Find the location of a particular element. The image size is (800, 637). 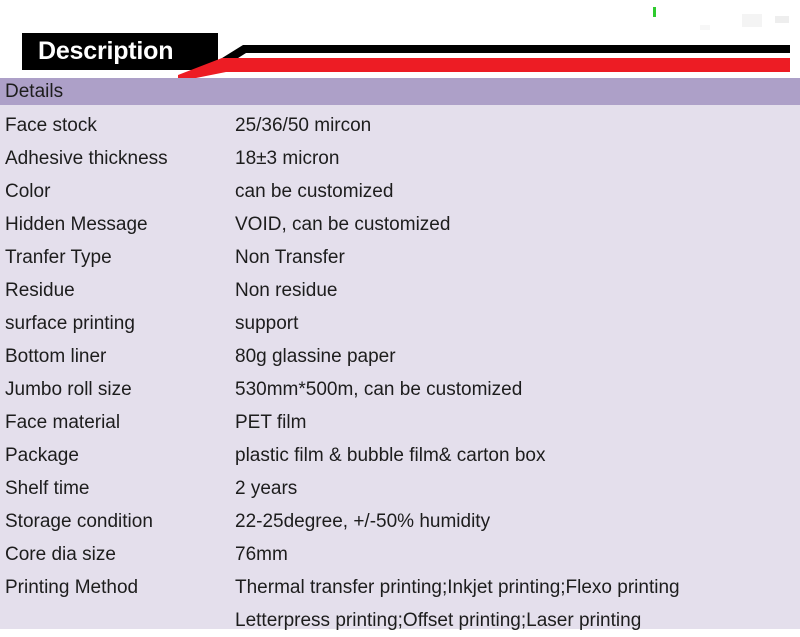

row-value: 22-25degree, +/-50% humidity is located at coordinates (363, 521).